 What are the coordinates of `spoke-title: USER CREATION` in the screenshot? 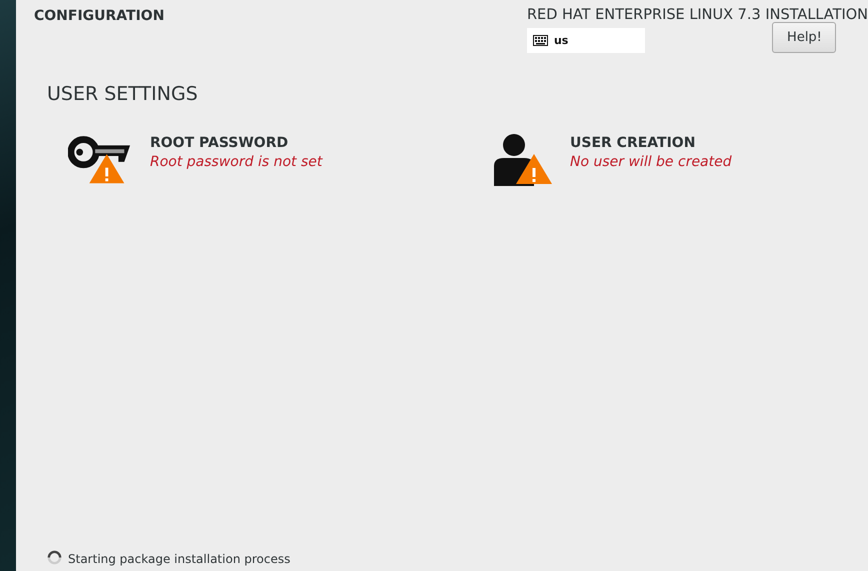 It's located at (651, 143).